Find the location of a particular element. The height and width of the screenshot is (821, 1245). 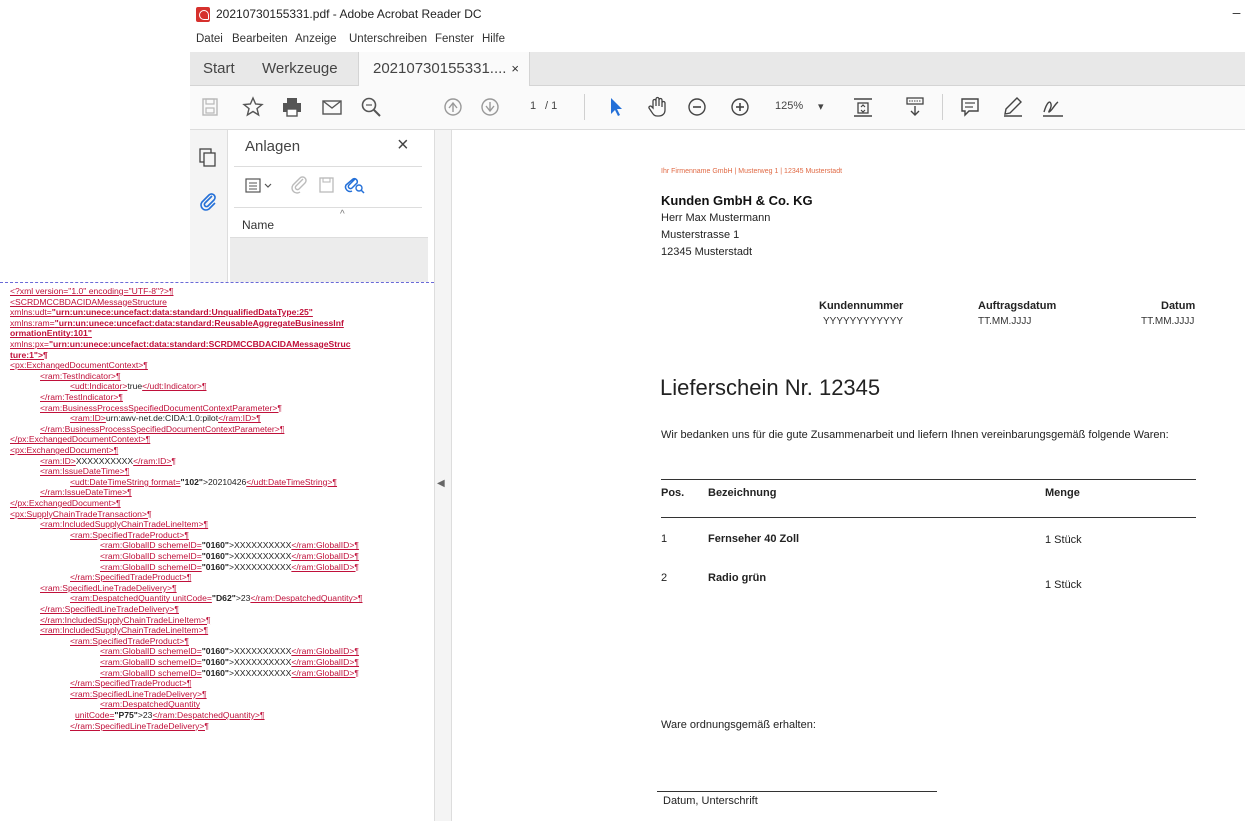

xml-line: <ram:ID>XXXXXXXXXX</ram:ID>¶ is located at coordinates (108, 461).